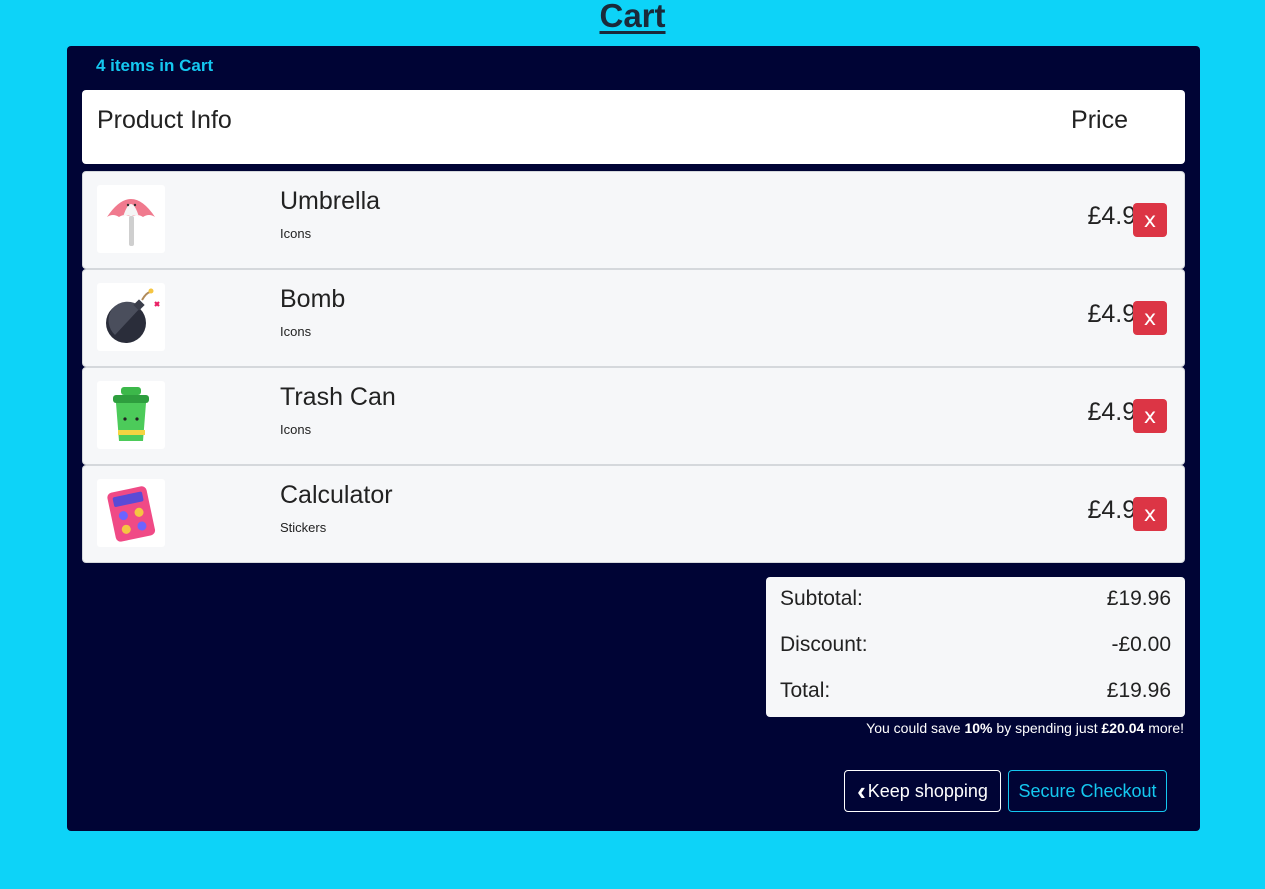  What do you see at coordinates (131, 513) in the screenshot?
I see `calculator-icon` at bounding box center [131, 513].